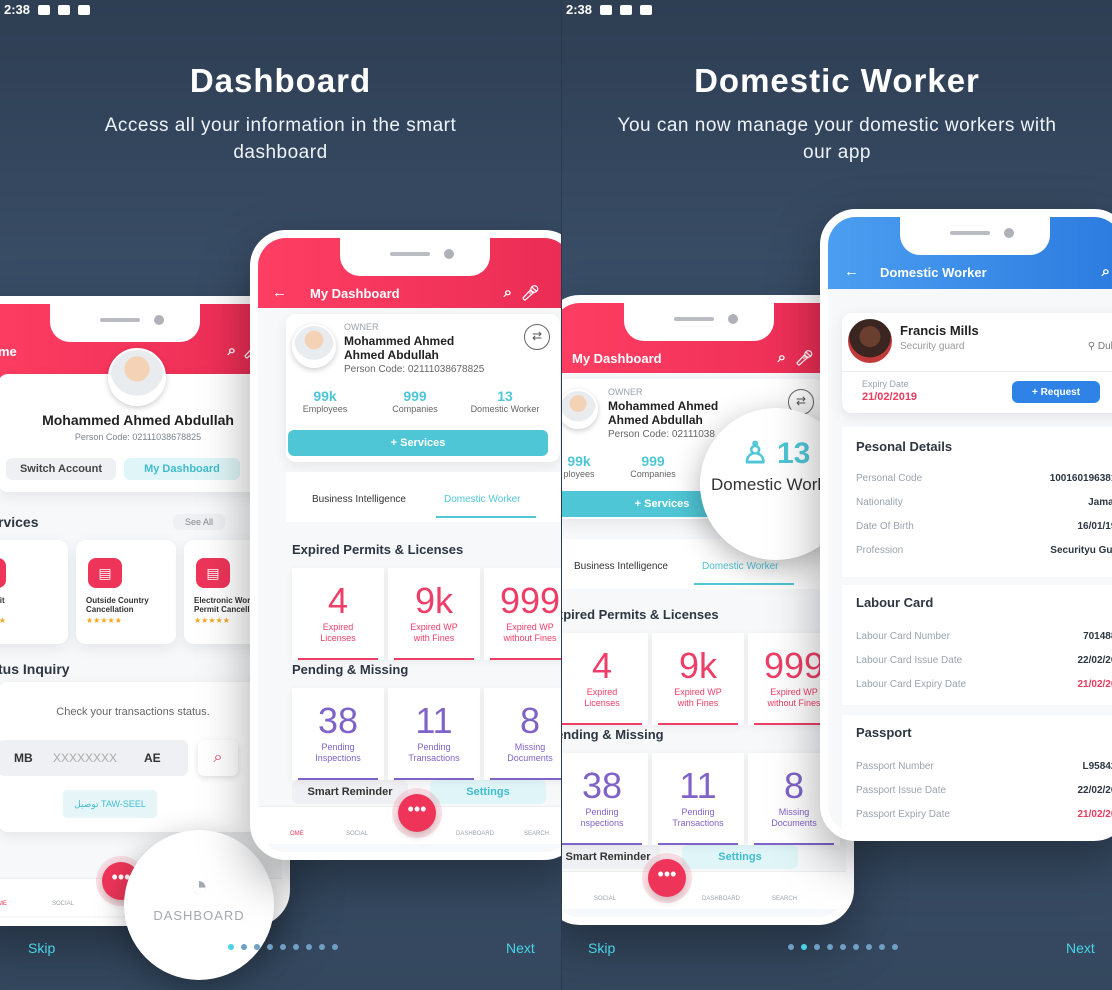  I want to click on stat-tile: 8 Missing Documents, so click(522, 734).